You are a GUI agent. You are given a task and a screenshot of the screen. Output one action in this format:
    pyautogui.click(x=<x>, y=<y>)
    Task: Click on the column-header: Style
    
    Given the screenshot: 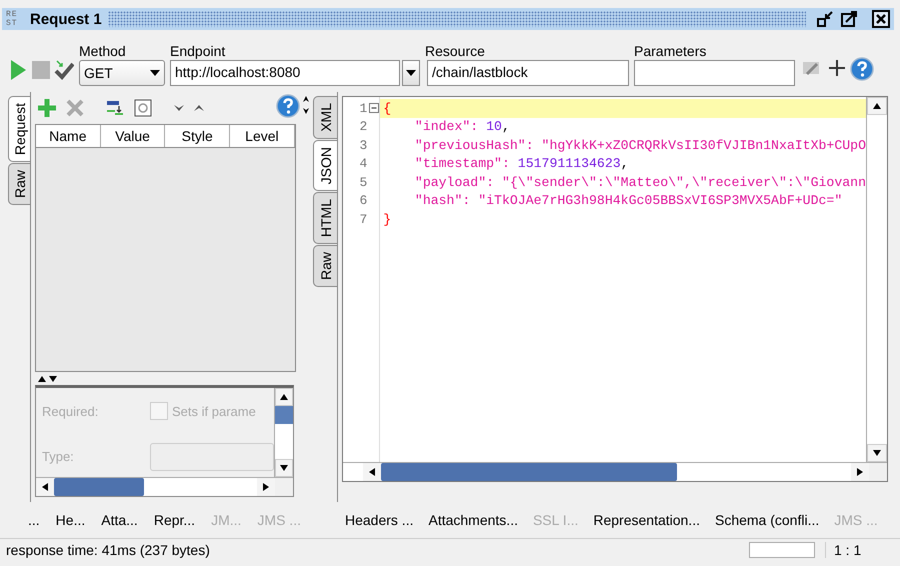 What is the action you would take?
    pyautogui.click(x=197, y=136)
    